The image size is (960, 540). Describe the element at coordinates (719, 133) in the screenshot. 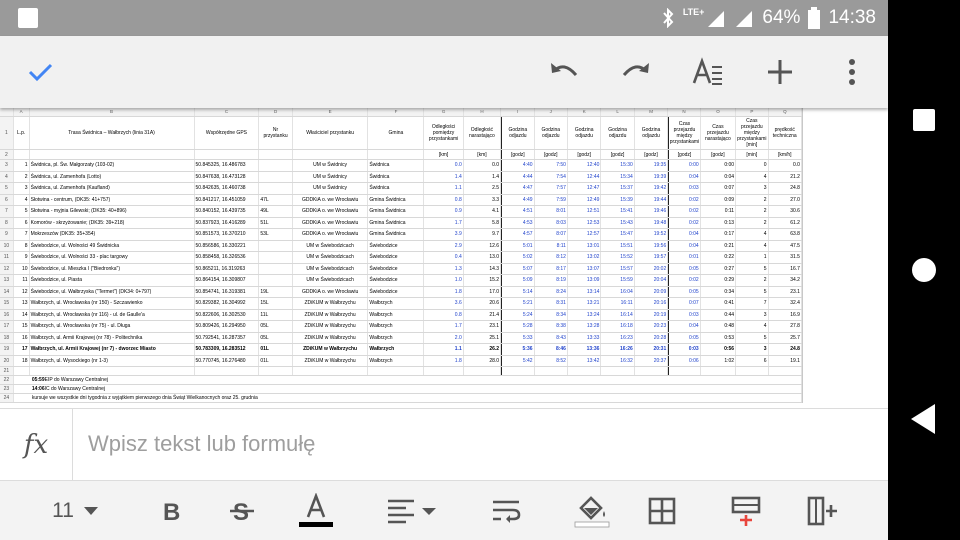

I see `header-cell: Czas przejazdu narastająco` at that location.